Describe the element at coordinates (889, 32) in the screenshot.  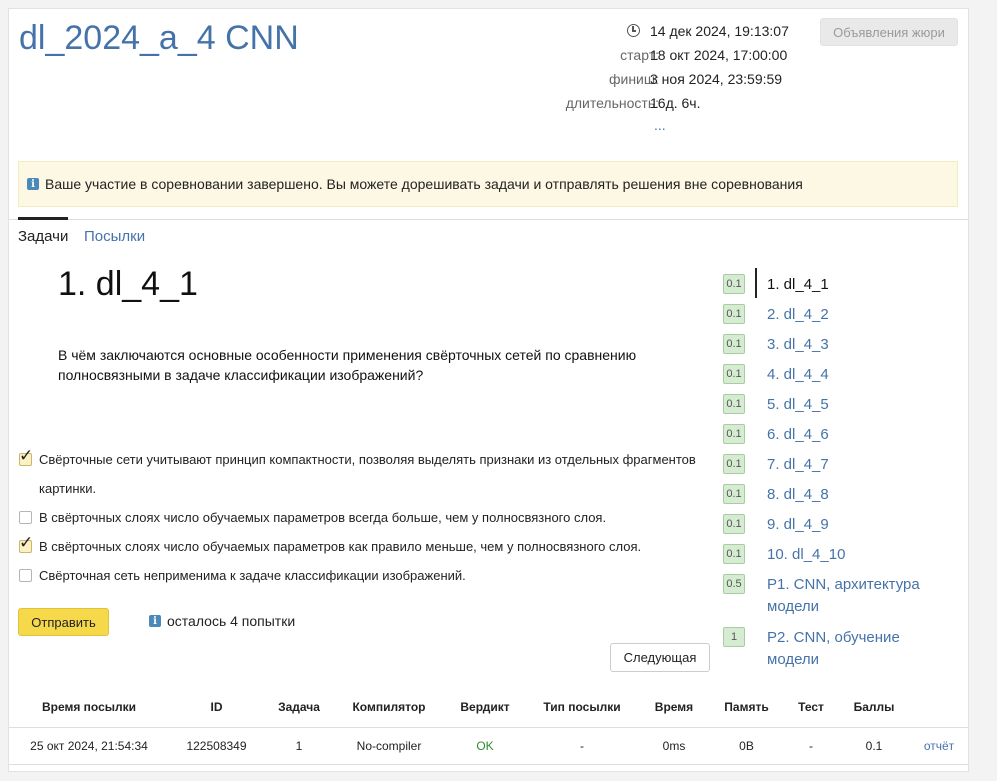
I see `jury-announcements-button: Объявления жюри` at that location.